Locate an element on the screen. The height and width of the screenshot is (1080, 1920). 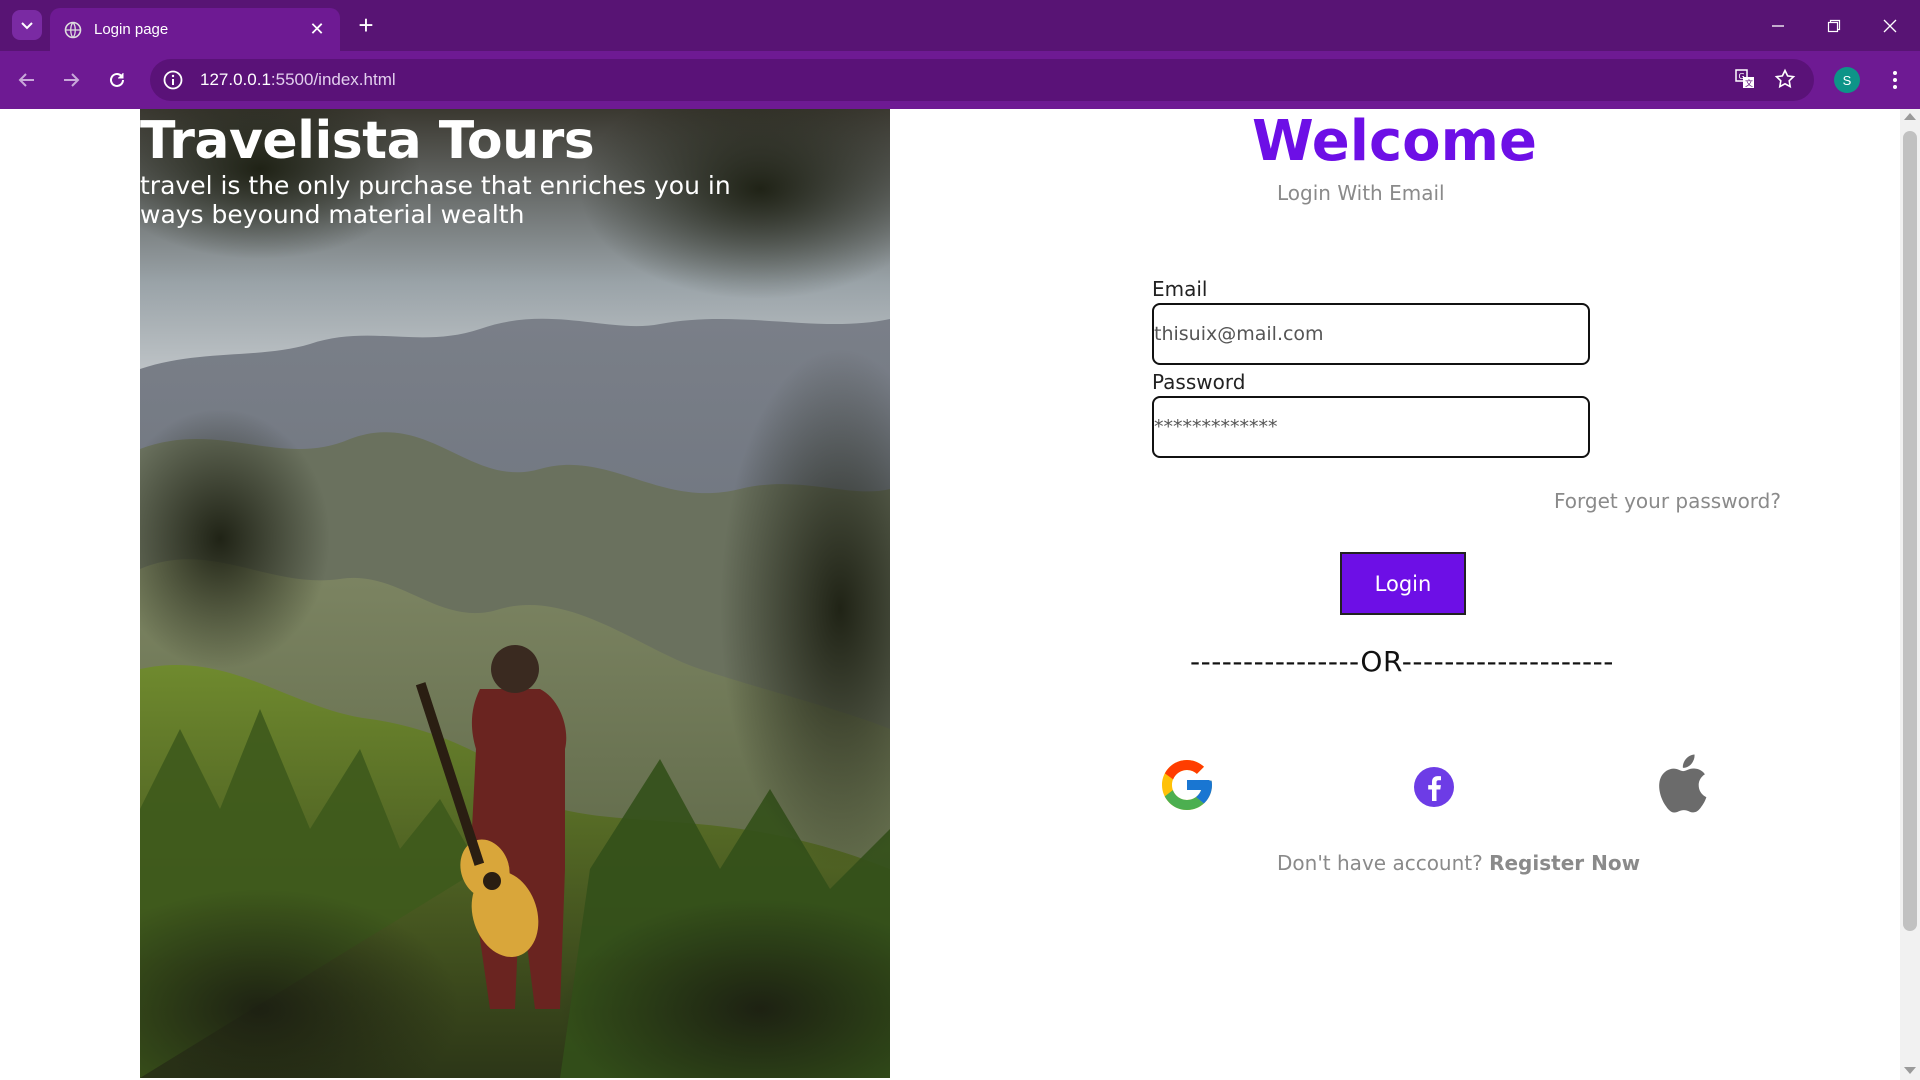
forgot-password-link: Forget your password? is located at coordinates (1667, 501).